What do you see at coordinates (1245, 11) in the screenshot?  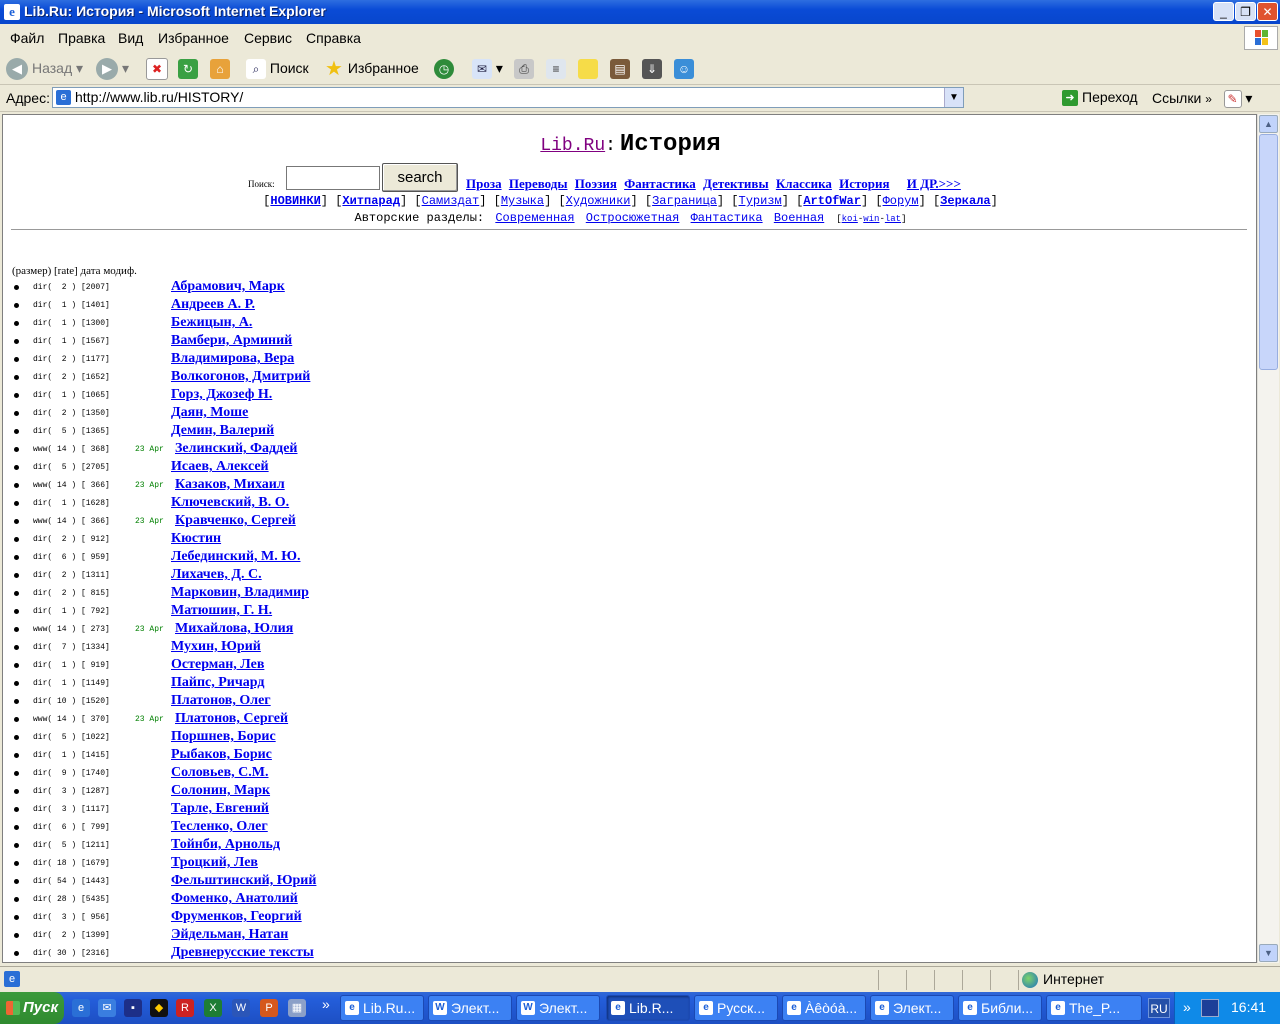 I see `restore-button: ❐` at bounding box center [1245, 11].